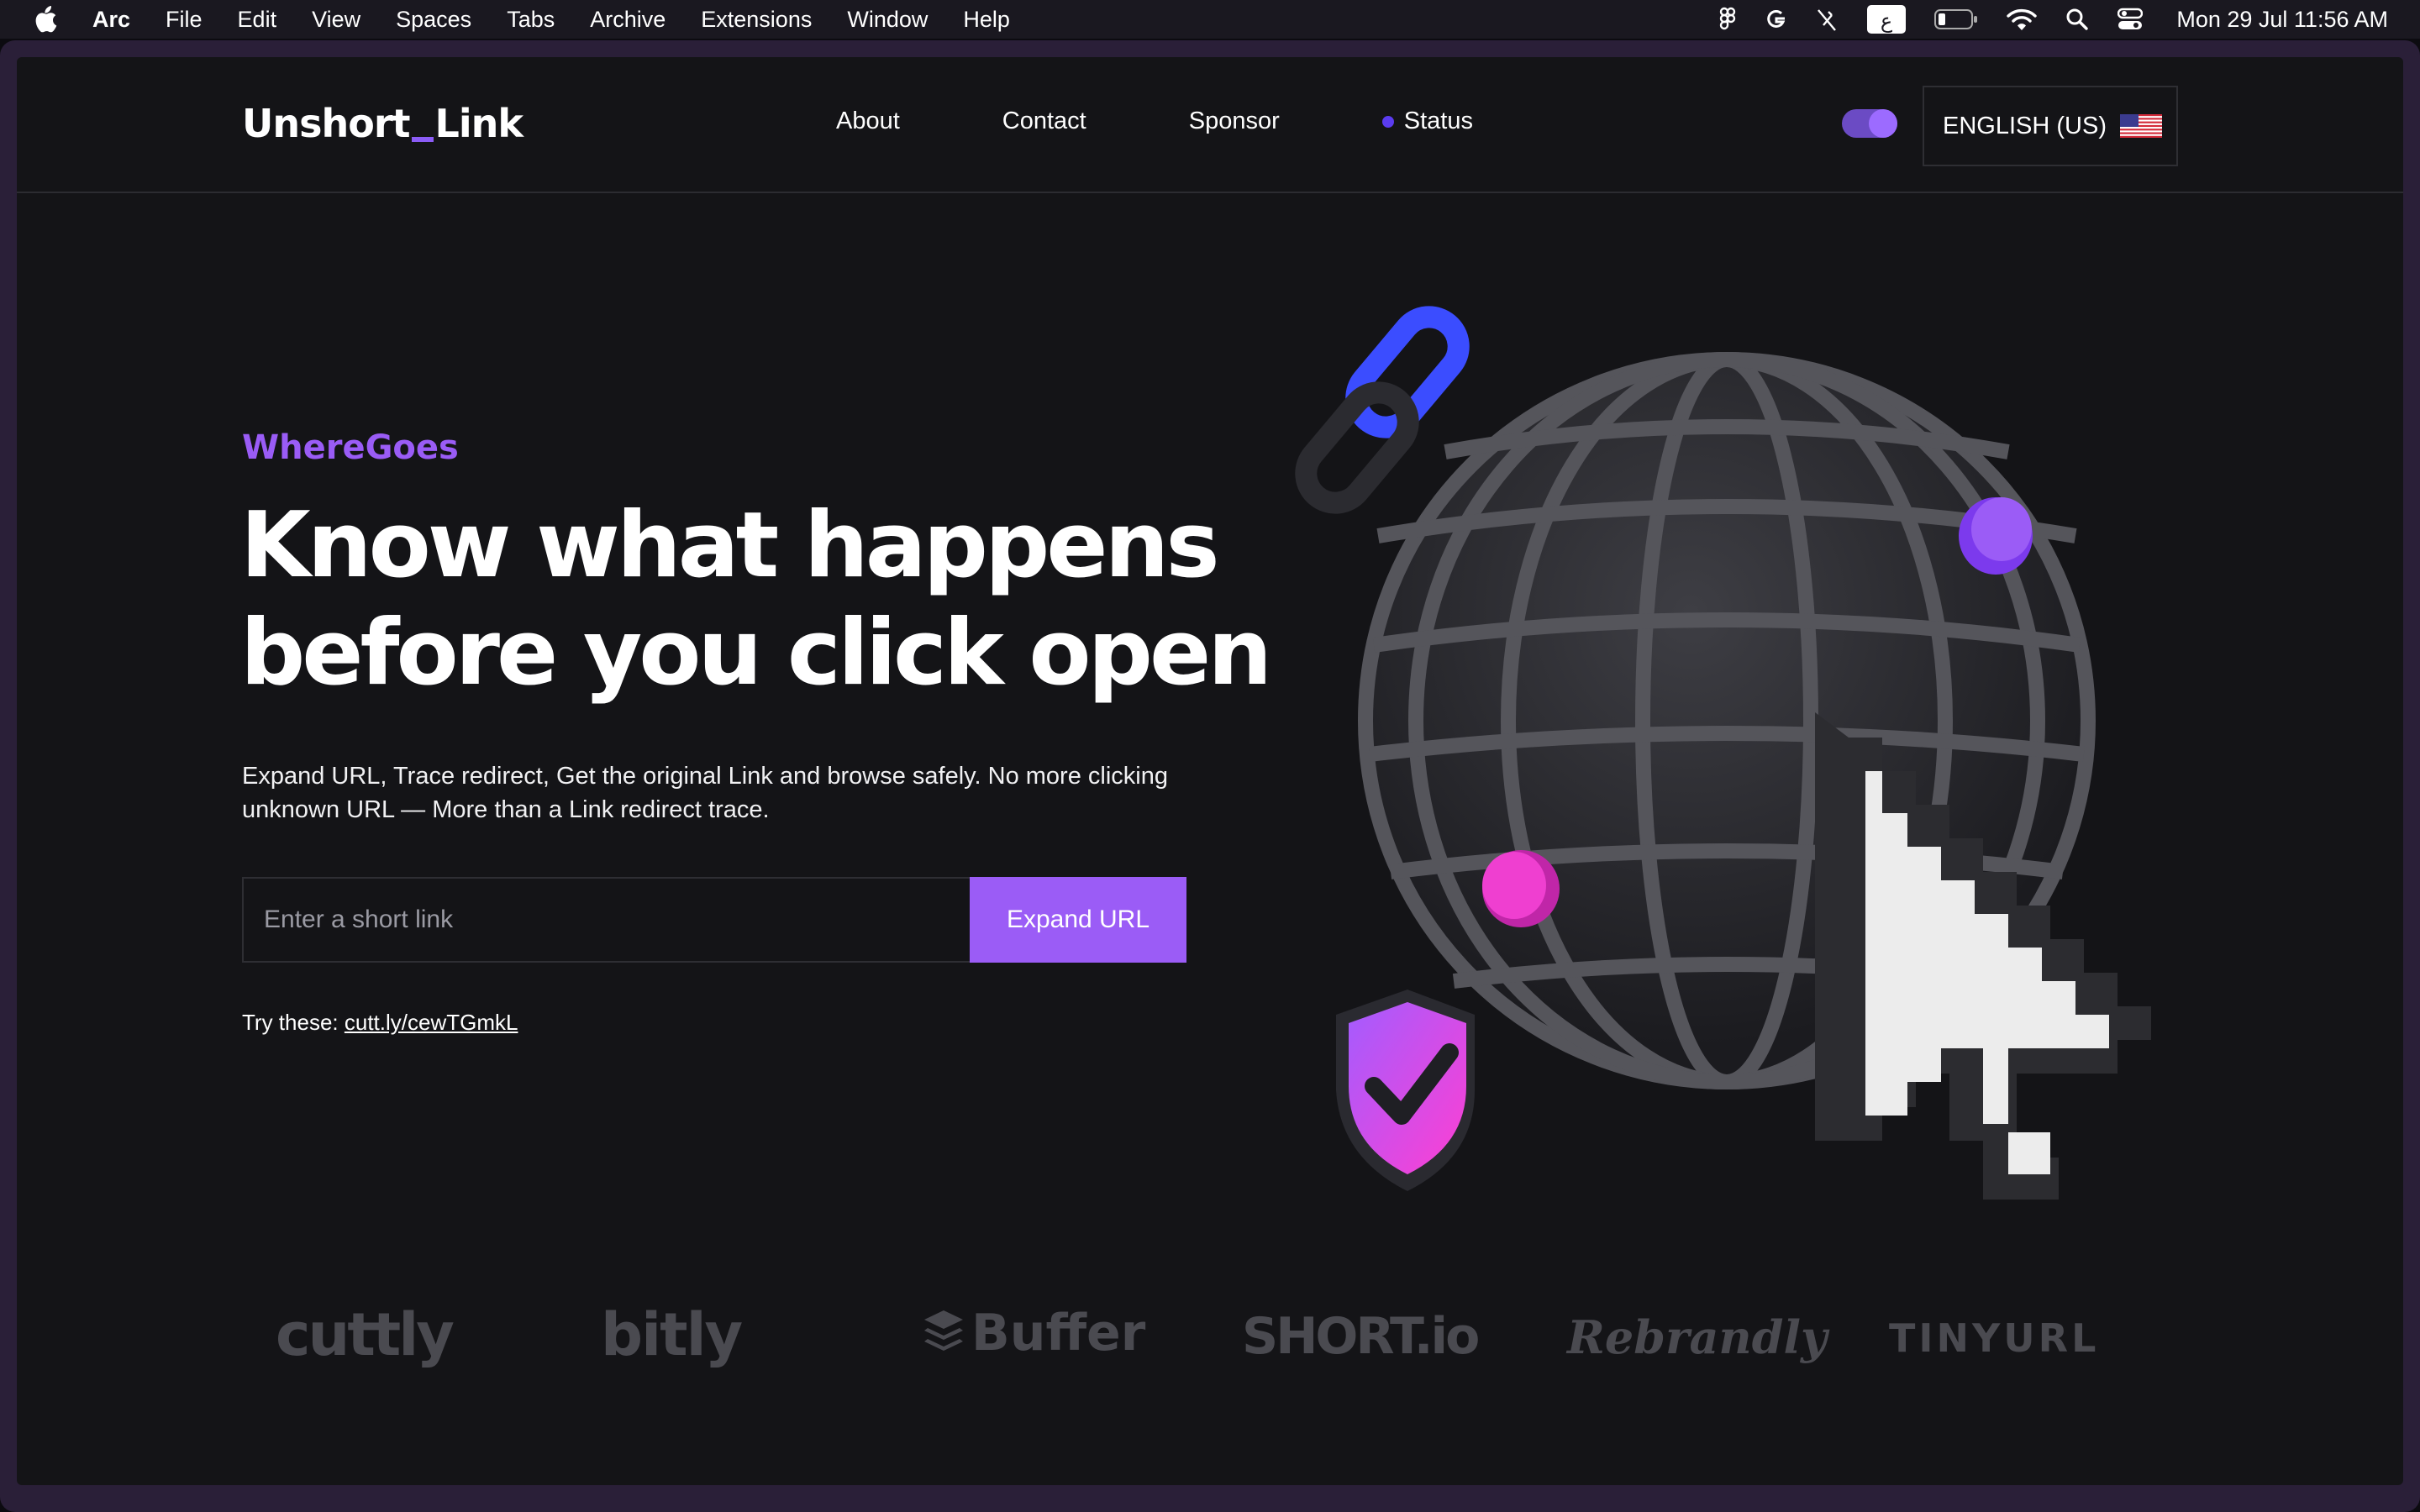 The width and height of the screenshot is (2420, 1512). Describe the element at coordinates (2025, 125) in the screenshot. I see `language-label: ENGLISH (US)` at that location.